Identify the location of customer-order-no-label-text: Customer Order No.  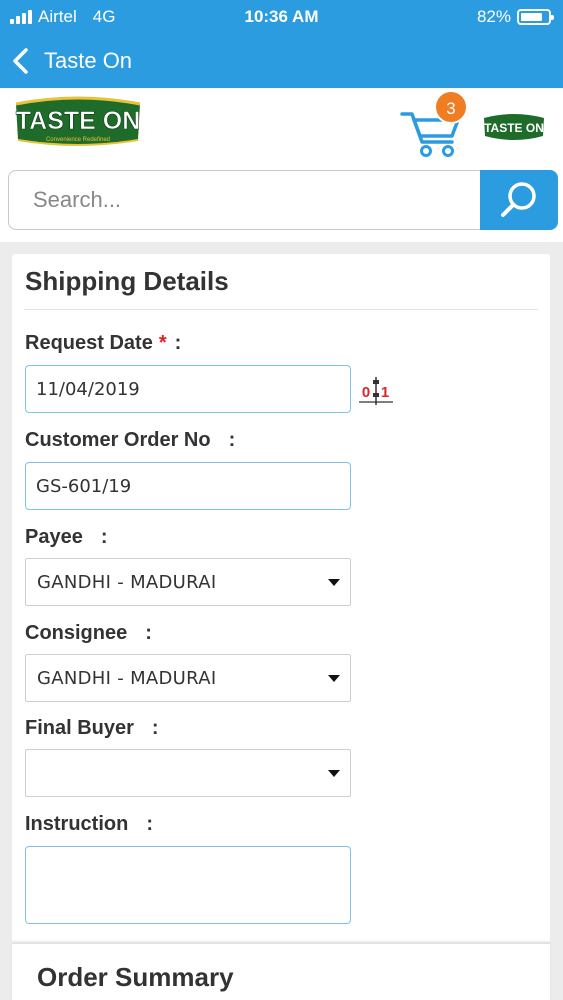
(118, 440).